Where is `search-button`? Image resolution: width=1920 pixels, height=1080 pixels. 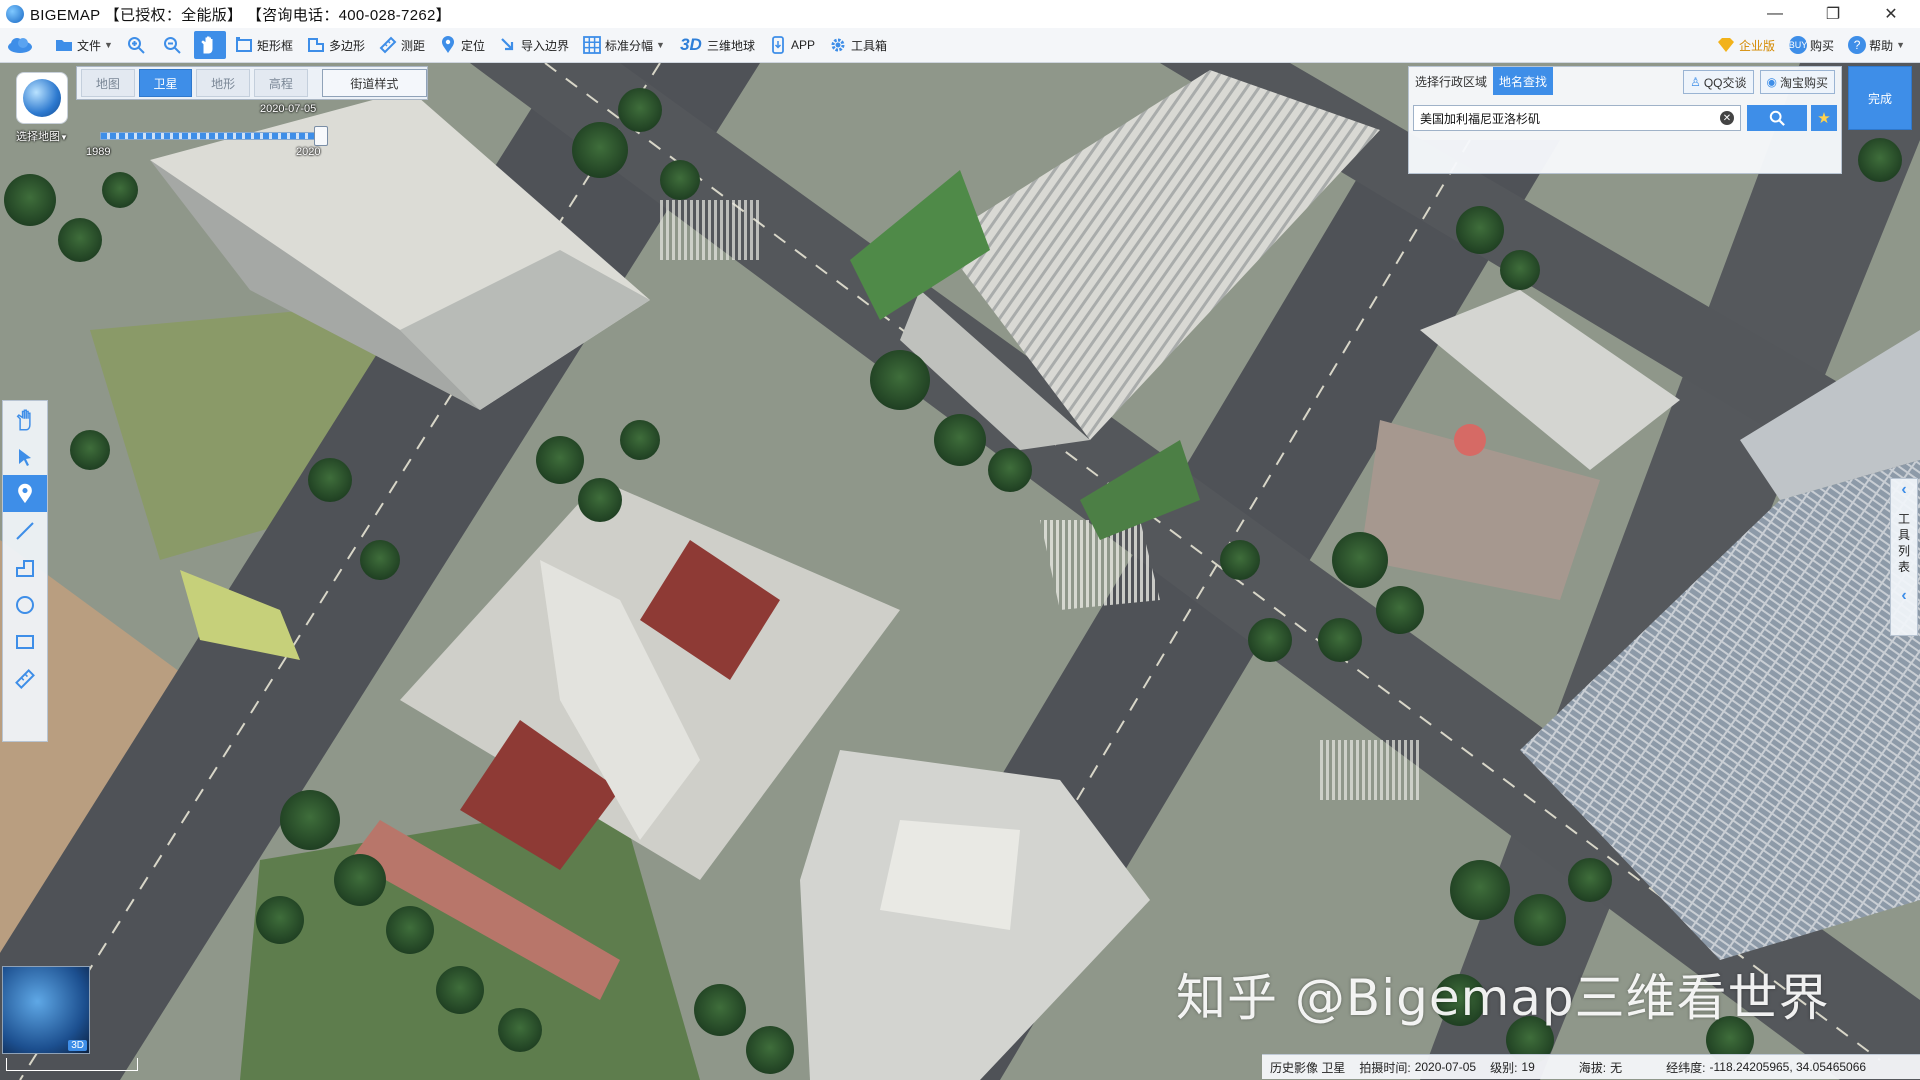 search-button is located at coordinates (1777, 118).